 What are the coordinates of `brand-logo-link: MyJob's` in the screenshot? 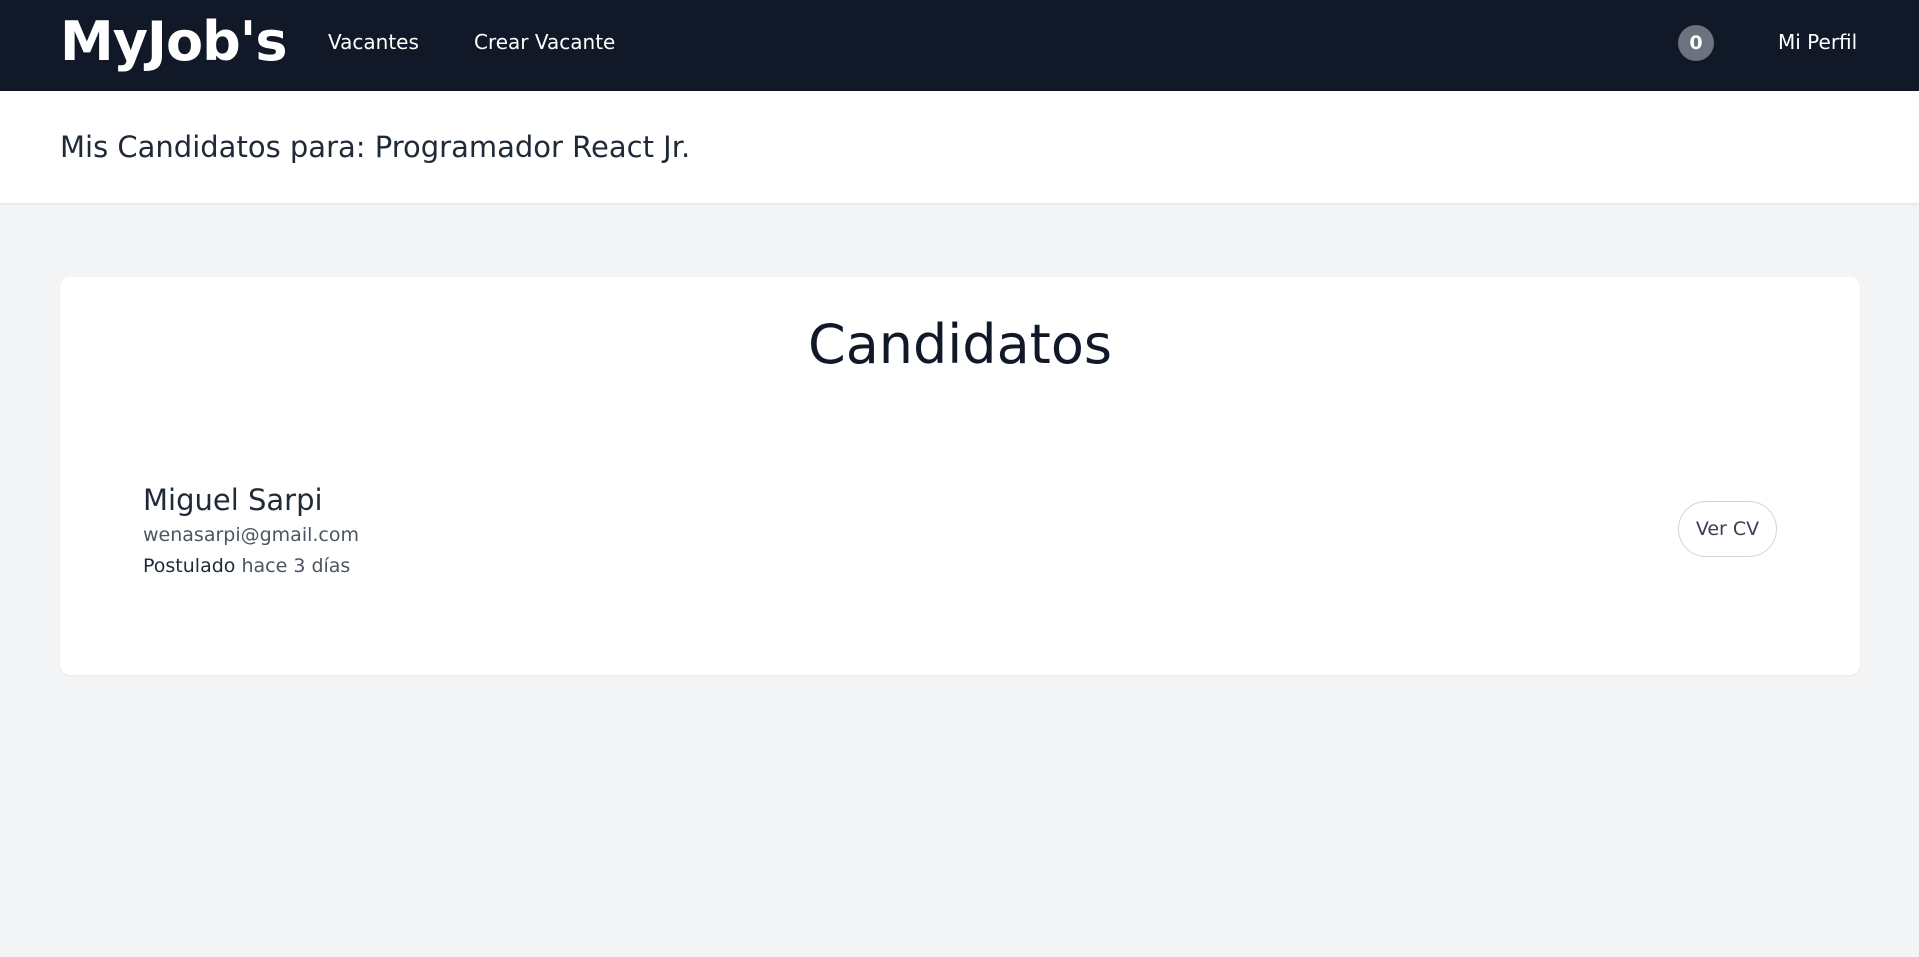 It's located at (173, 42).